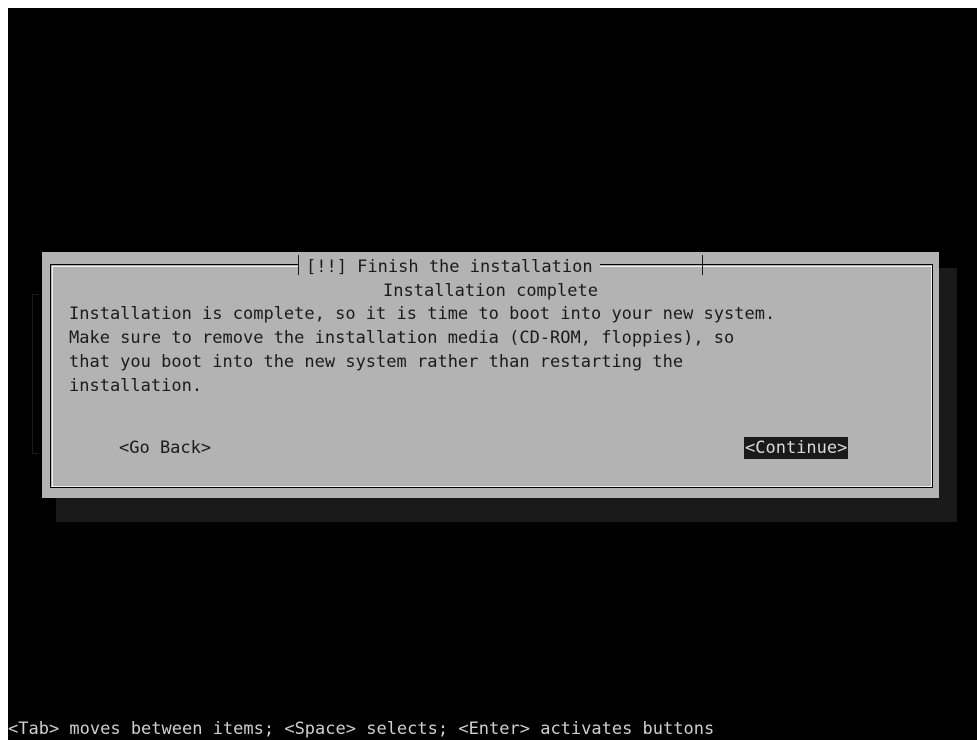  What do you see at coordinates (449, 267) in the screenshot?
I see `dialog-title: [!!] Finish the installation` at bounding box center [449, 267].